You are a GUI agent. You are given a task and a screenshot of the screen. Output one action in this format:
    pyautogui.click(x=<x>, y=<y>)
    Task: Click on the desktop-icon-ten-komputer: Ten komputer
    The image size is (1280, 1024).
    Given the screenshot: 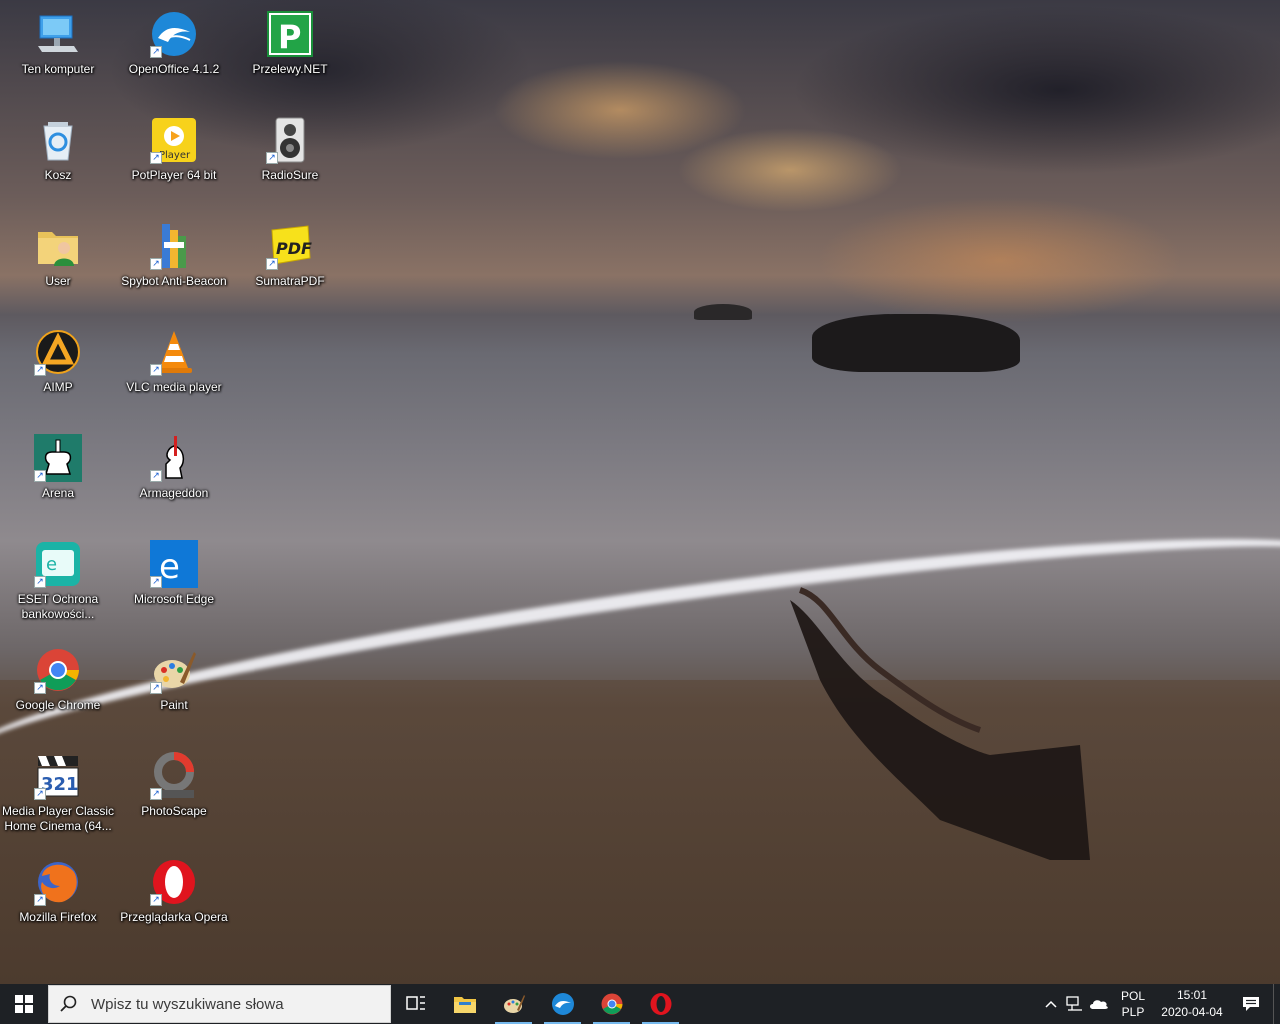 What is the action you would take?
    pyautogui.click(x=58, y=54)
    